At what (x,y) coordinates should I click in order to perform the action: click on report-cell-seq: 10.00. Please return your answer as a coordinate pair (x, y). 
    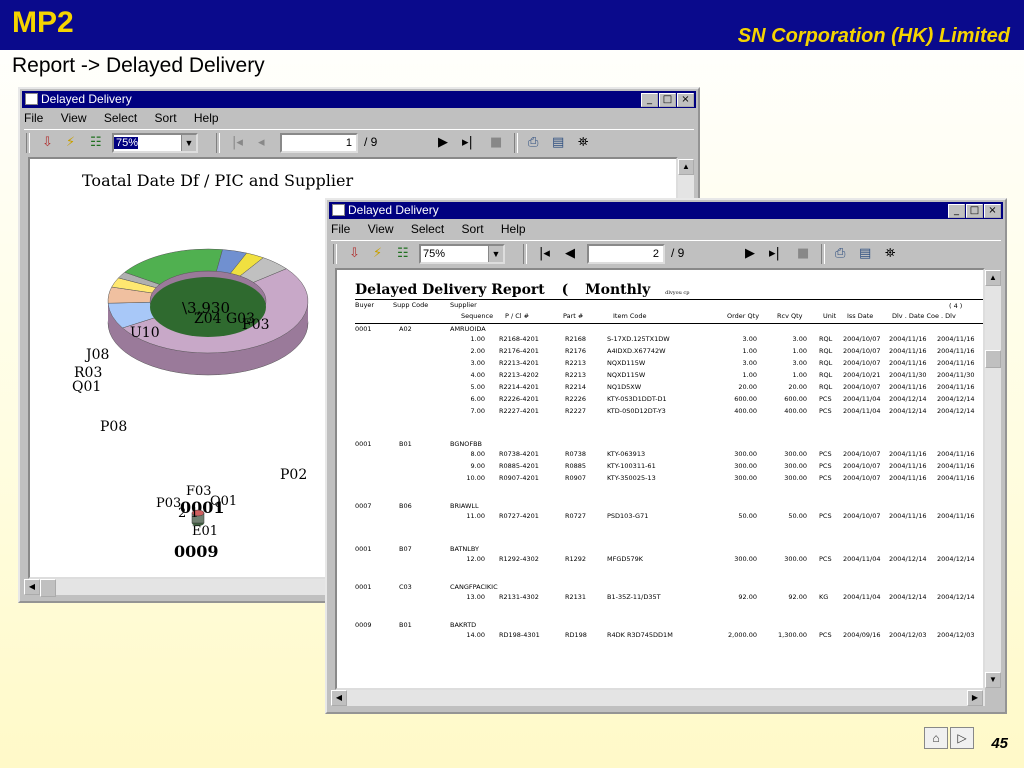
    Looking at the image, I should click on (475, 478).